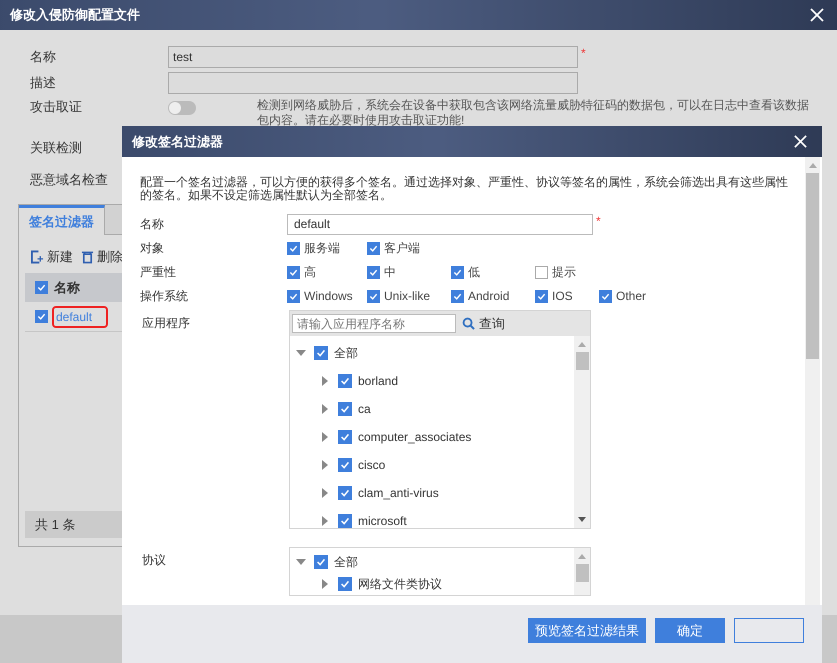  I want to click on toolbar-button: 新建, so click(52, 257).